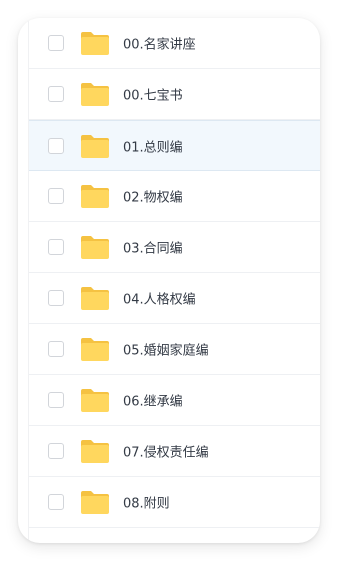 The image size is (338, 561). I want to click on folder-name: 05.婚姻家庭编, so click(166, 349).